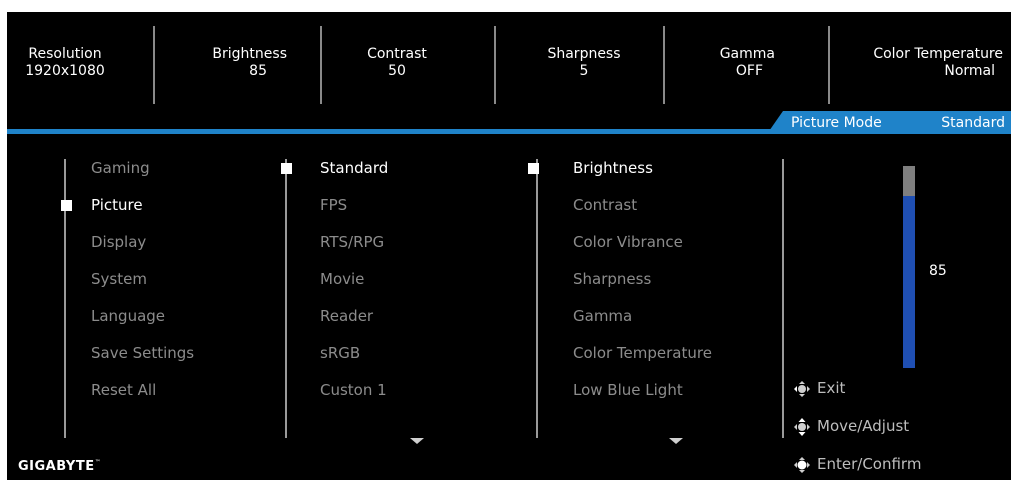  I want to click on status-gamma: Gamma OFF, so click(731, 63).